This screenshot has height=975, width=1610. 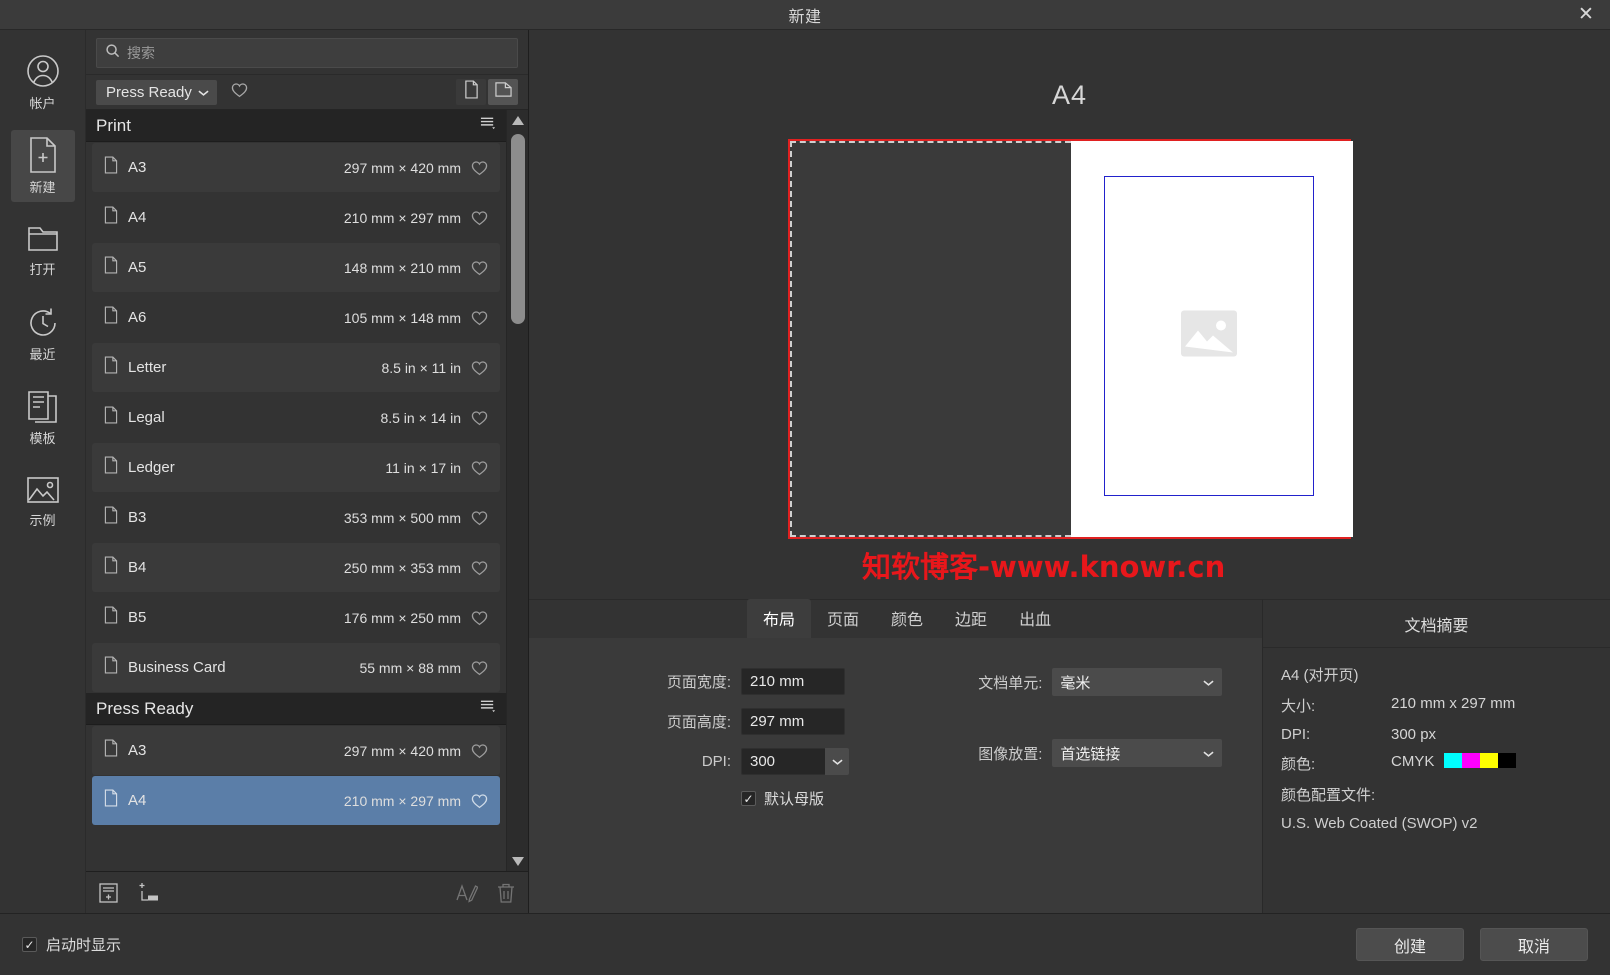 What do you see at coordinates (296, 267) in the screenshot?
I see `table-row: A5 148 mm × 210 mm` at bounding box center [296, 267].